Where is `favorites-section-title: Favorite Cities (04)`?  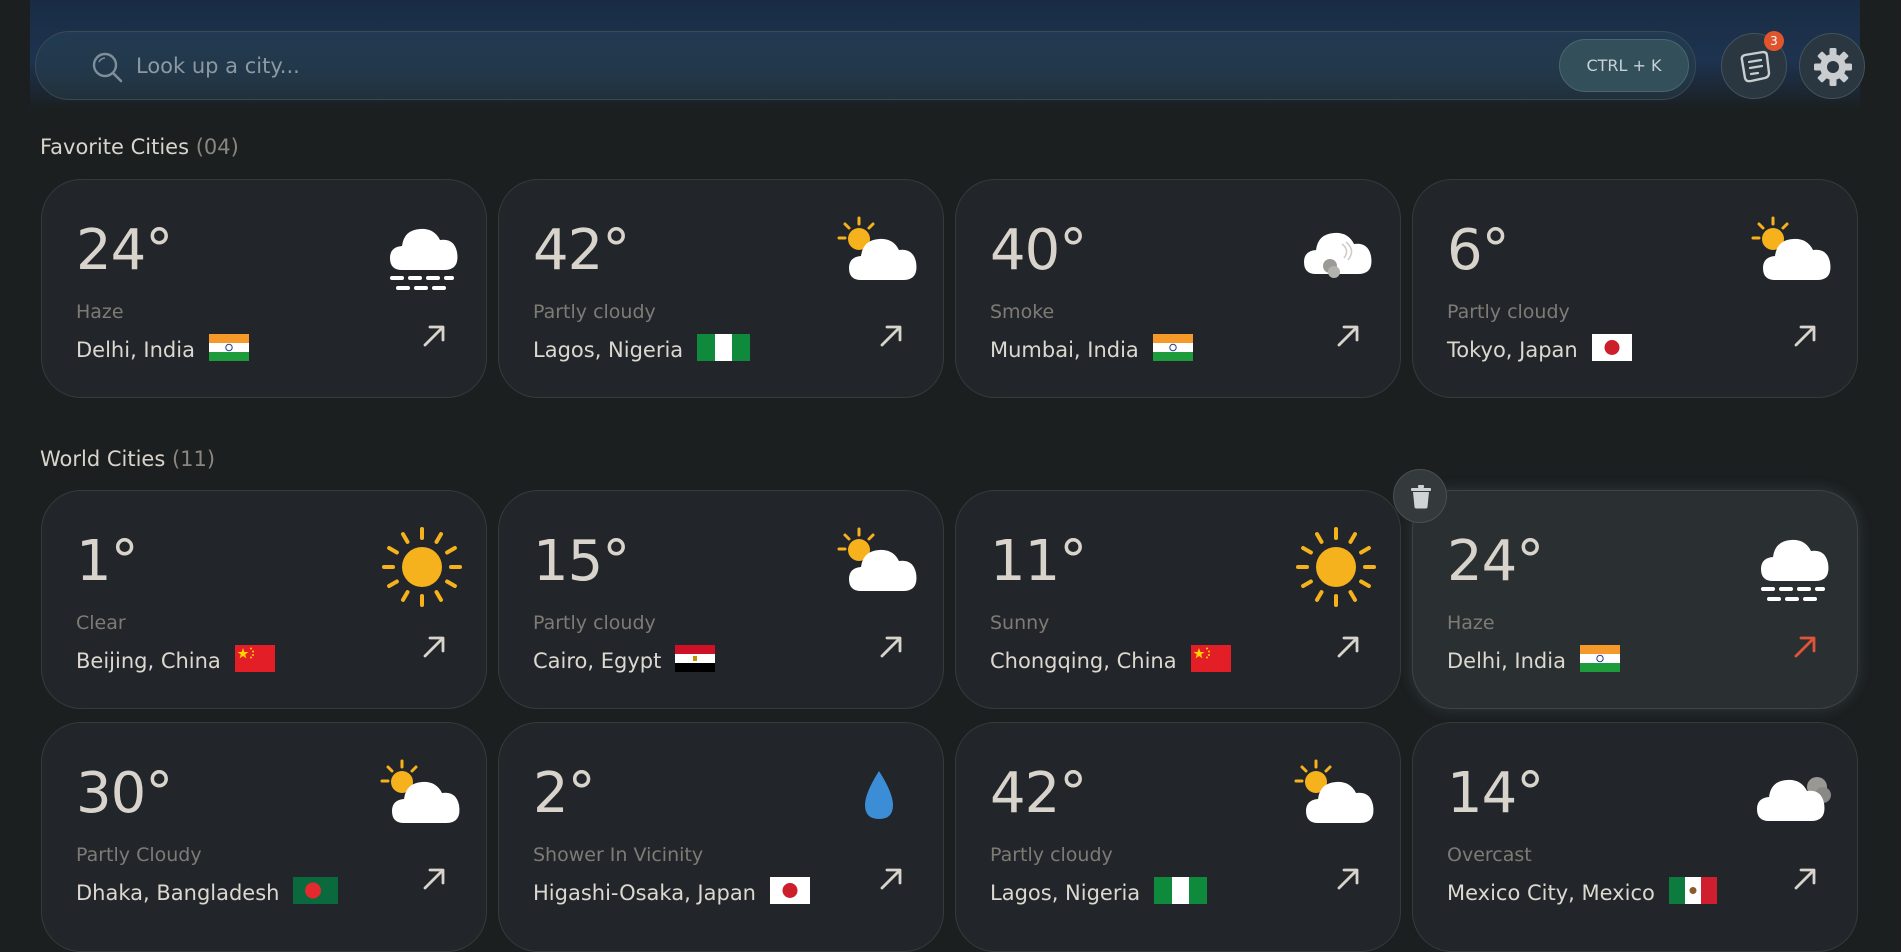 favorites-section-title: Favorite Cities (04) is located at coordinates (139, 147).